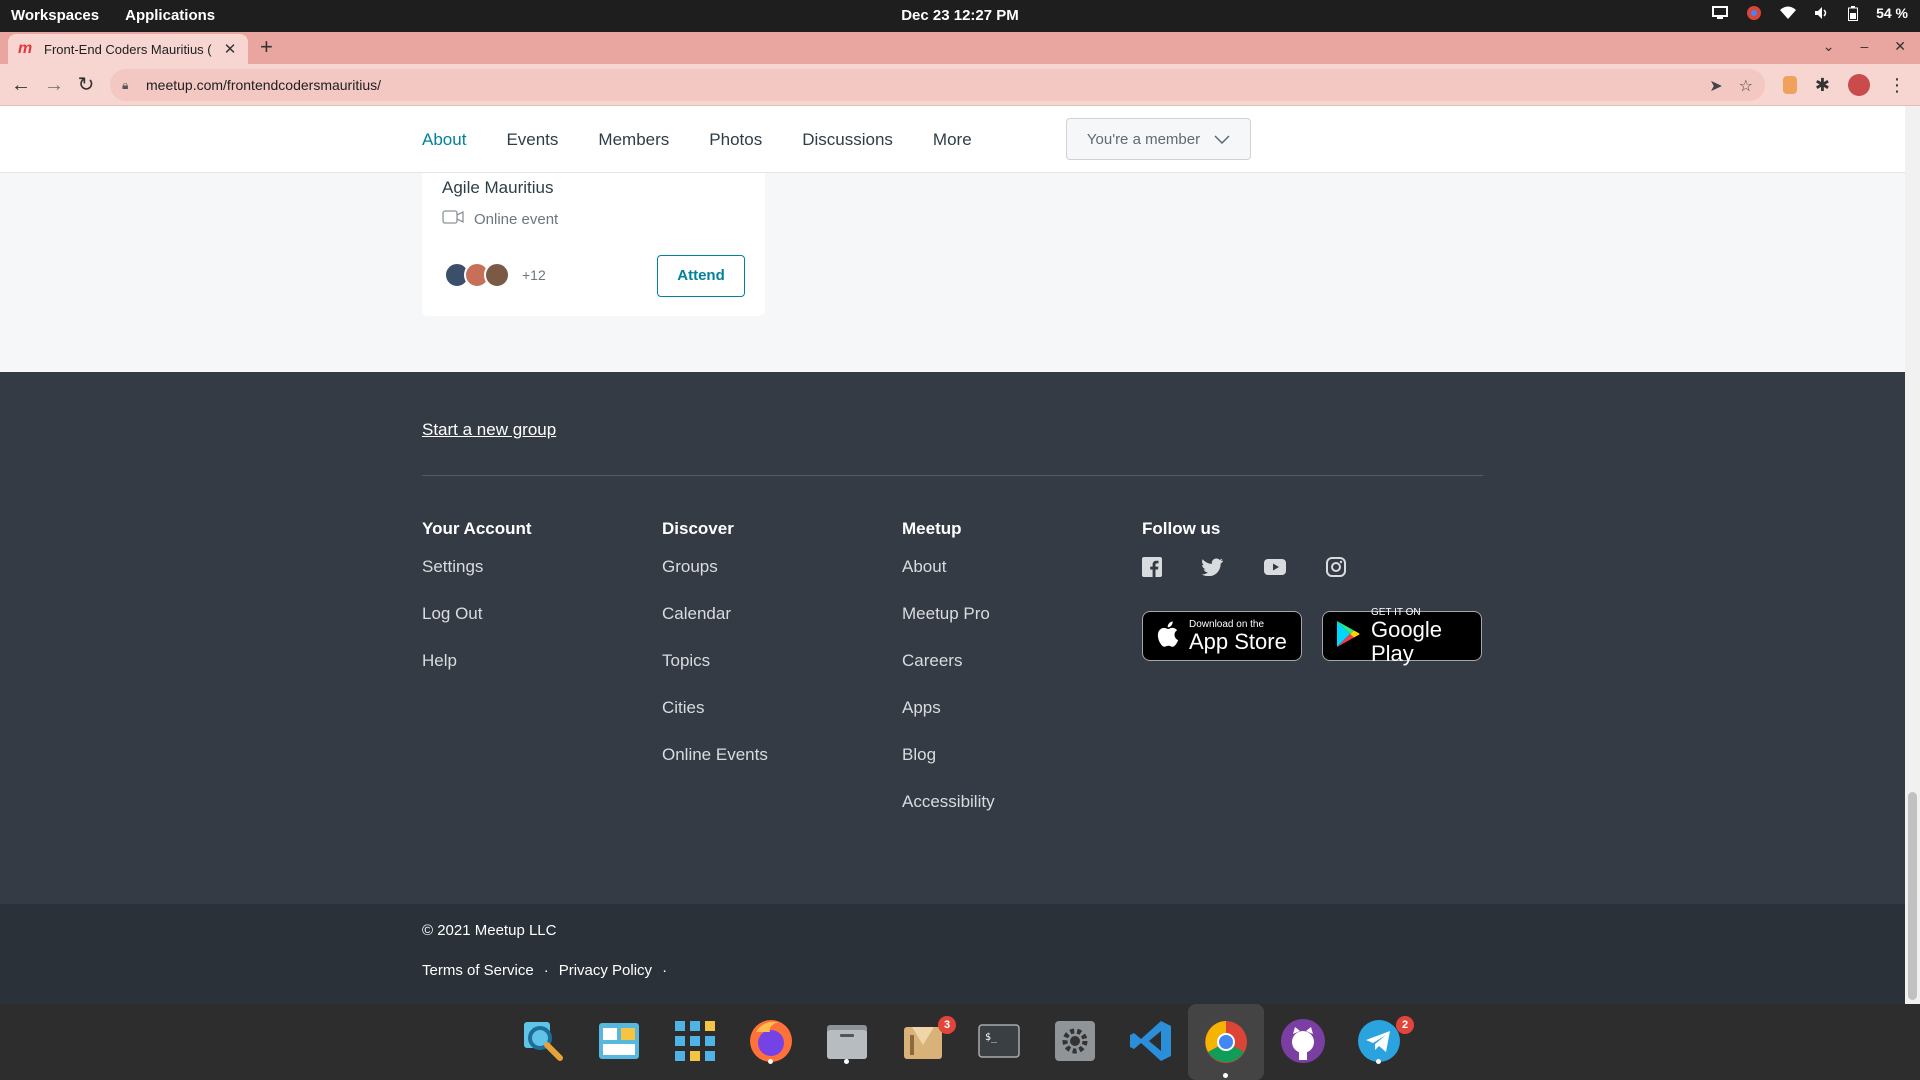  I want to click on battery-icon, so click(1853, 13).